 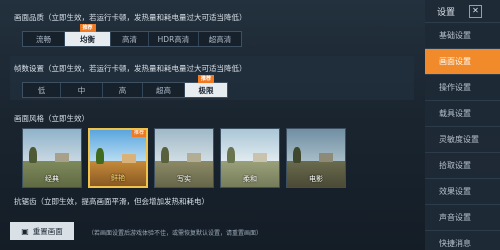 I want to click on style-option-vivid: 推荐 鲜艳, so click(x=118, y=158).